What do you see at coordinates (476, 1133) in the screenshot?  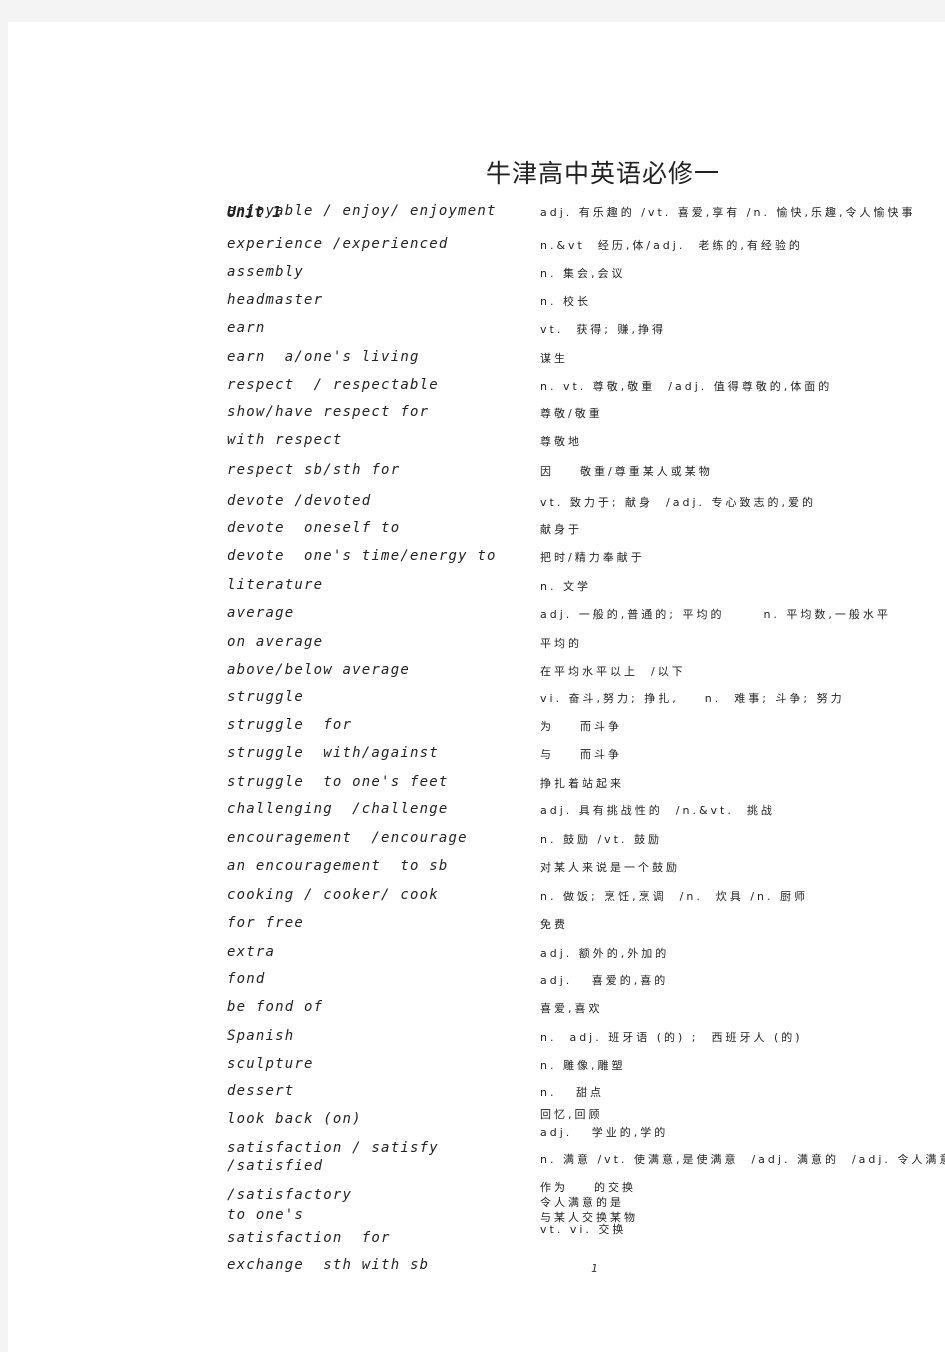 I see `vocab-definition-row: adj. 学业的,学的` at bounding box center [476, 1133].